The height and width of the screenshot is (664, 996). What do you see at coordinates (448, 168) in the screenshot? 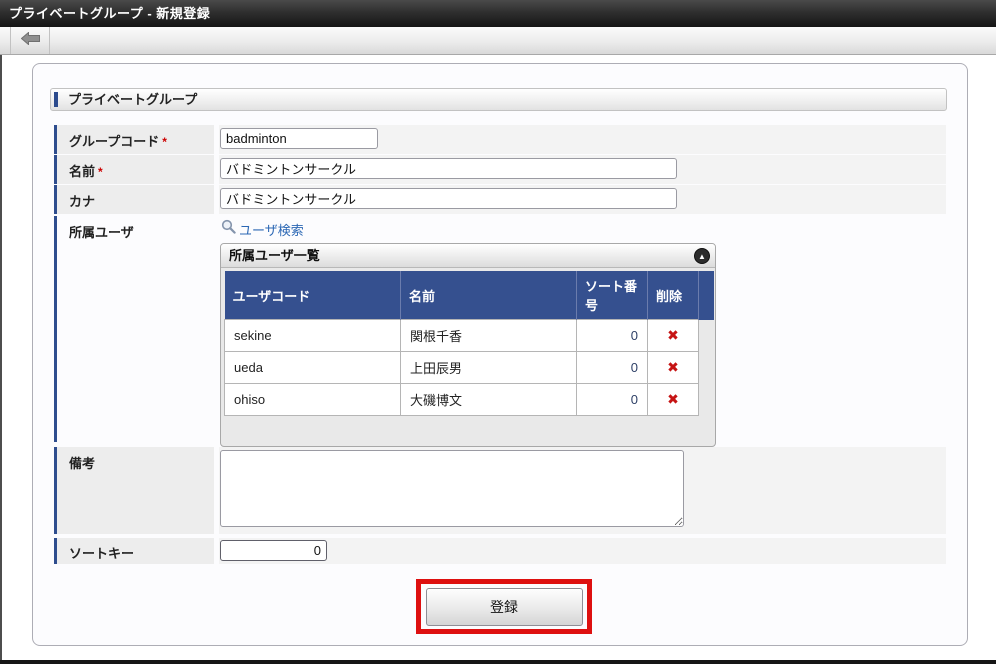
I see `name-input` at bounding box center [448, 168].